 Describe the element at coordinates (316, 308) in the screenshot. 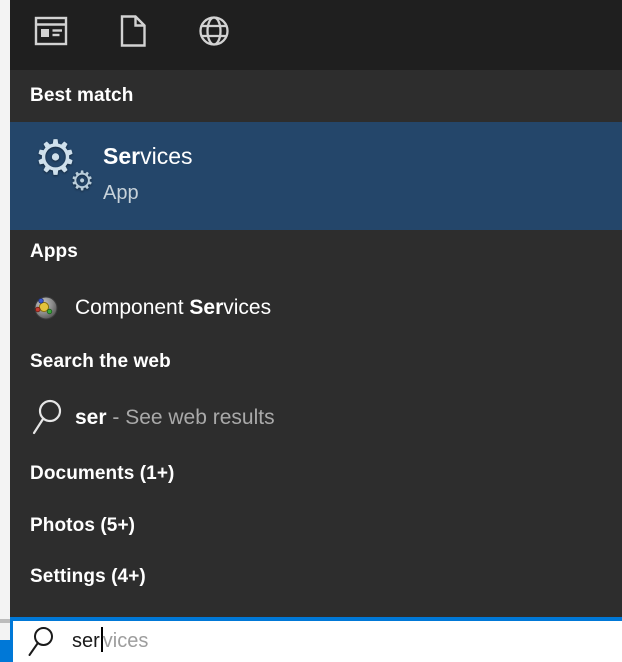

I see `result-component-services: Component Services` at that location.